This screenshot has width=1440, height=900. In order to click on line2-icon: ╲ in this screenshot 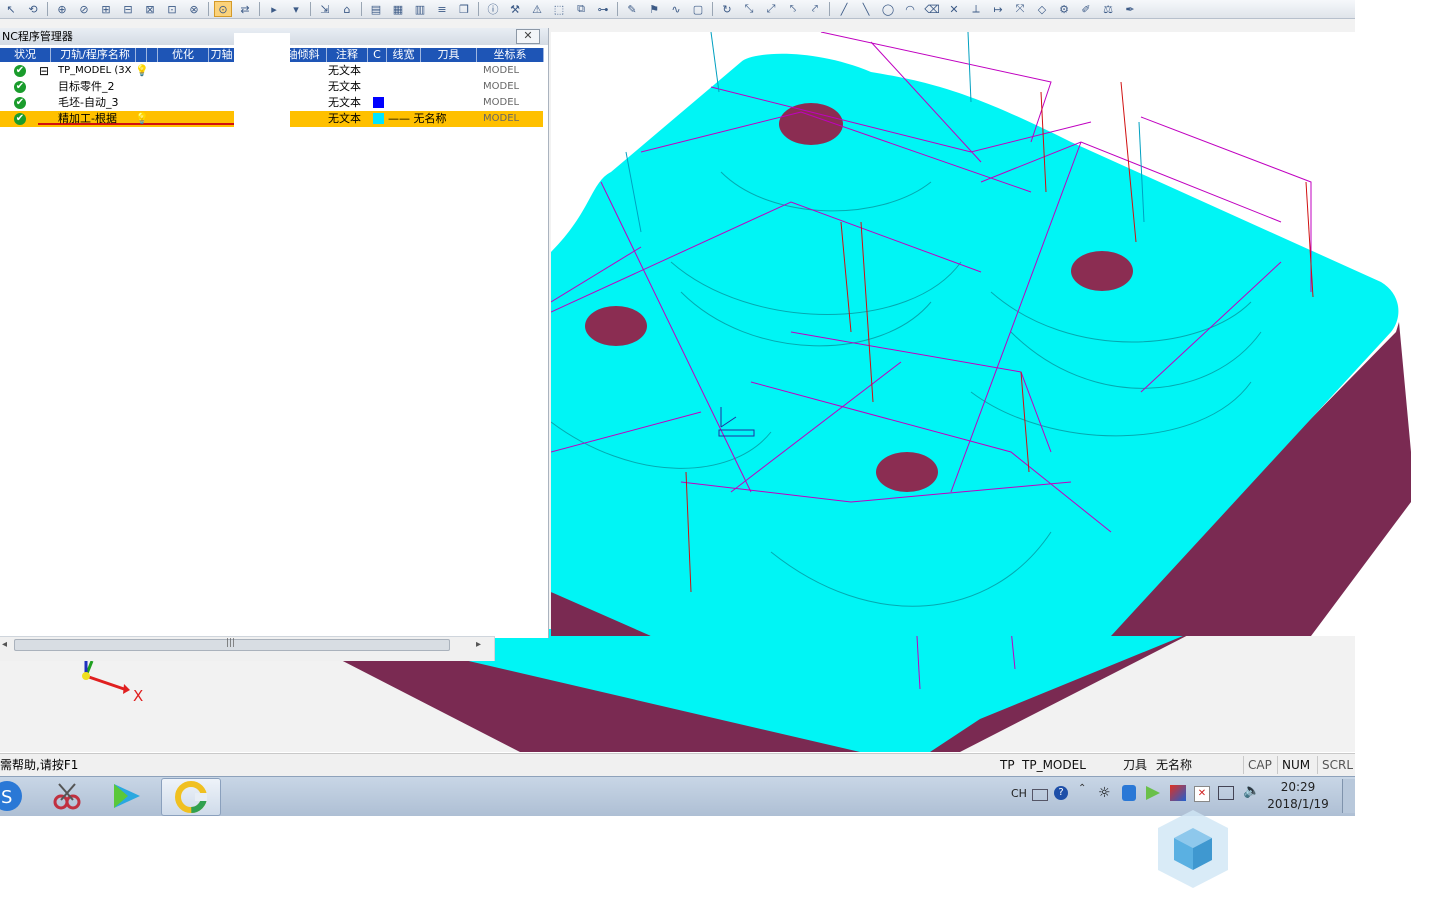, I will do `click(866, 9)`.